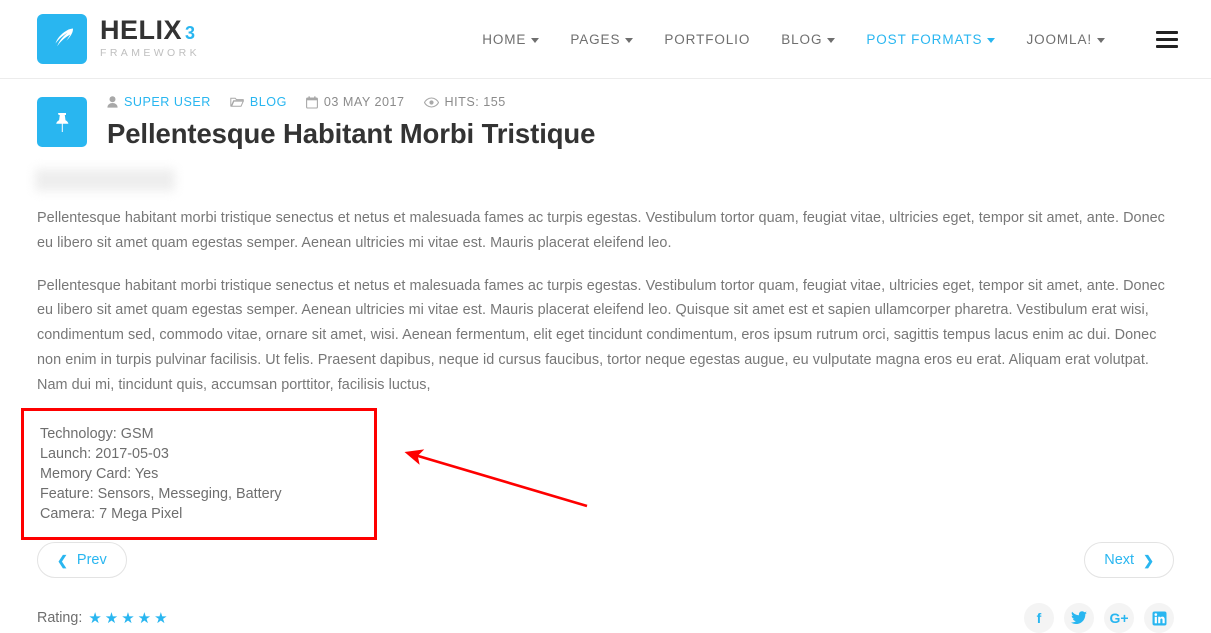 The height and width of the screenshot is (633, 1211). I want to click on rating-widget: Rating: ★ ★ ★ ★ ★, so click(102, 618).